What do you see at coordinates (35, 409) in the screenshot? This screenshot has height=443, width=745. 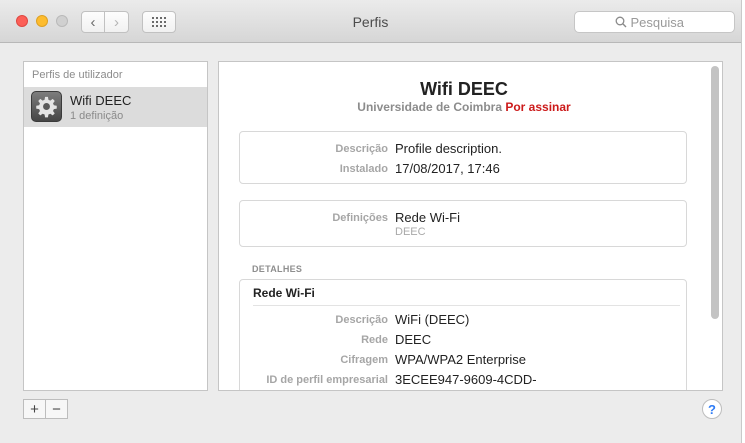 I see `add-profile-button: +` at bounding box center [35, 409].